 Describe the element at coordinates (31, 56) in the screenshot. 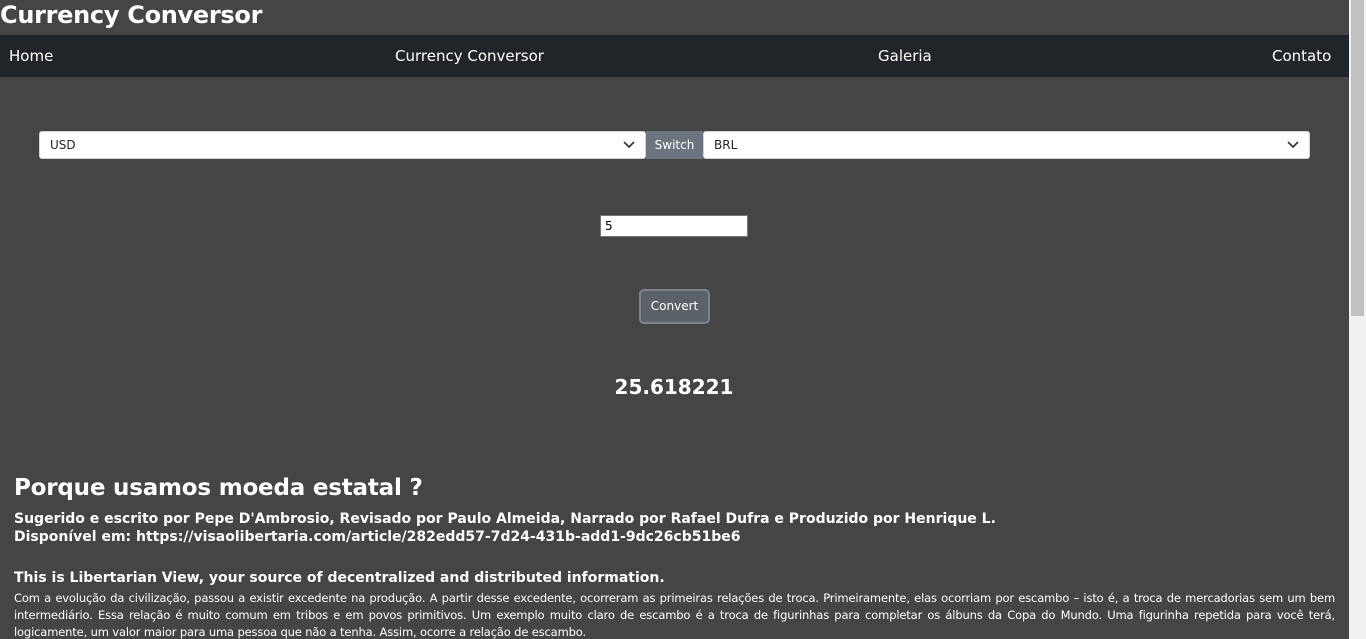

I see `nav-link-home: Home` at that location.